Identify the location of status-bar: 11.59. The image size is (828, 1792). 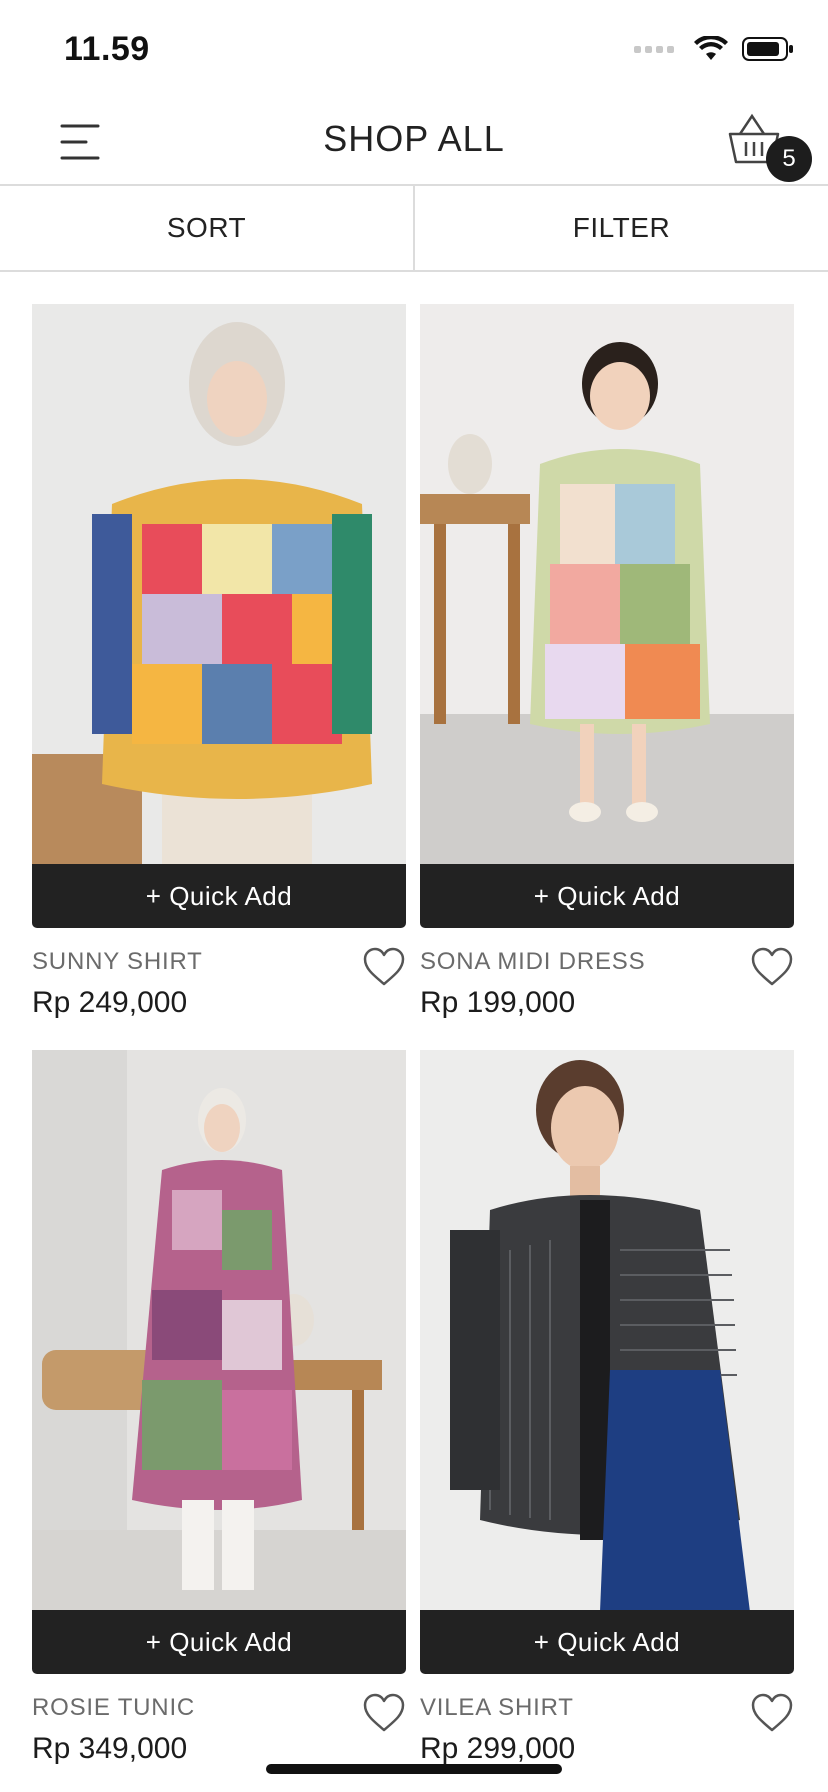
(414, 50).